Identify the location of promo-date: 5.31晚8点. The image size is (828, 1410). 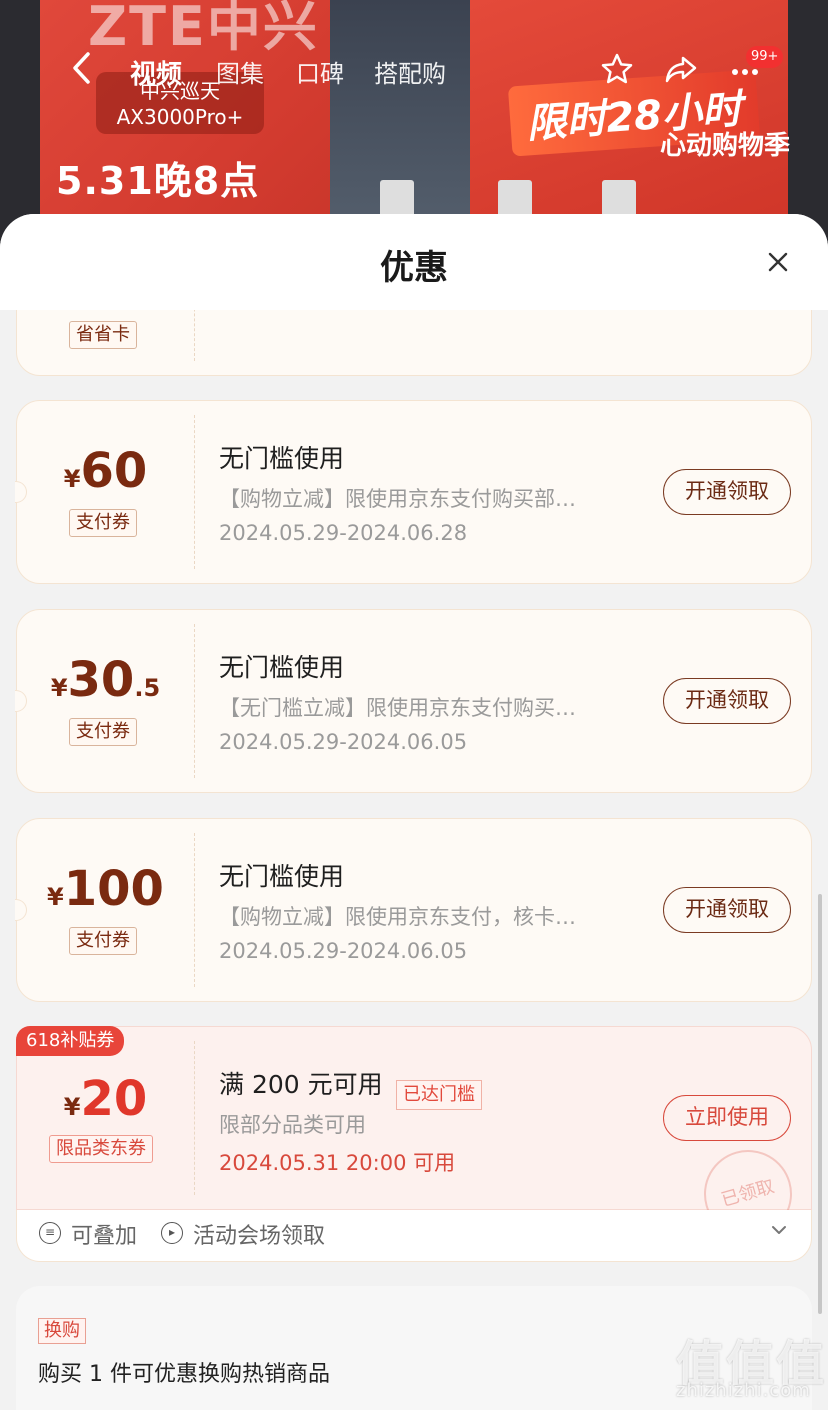
(158, 181).